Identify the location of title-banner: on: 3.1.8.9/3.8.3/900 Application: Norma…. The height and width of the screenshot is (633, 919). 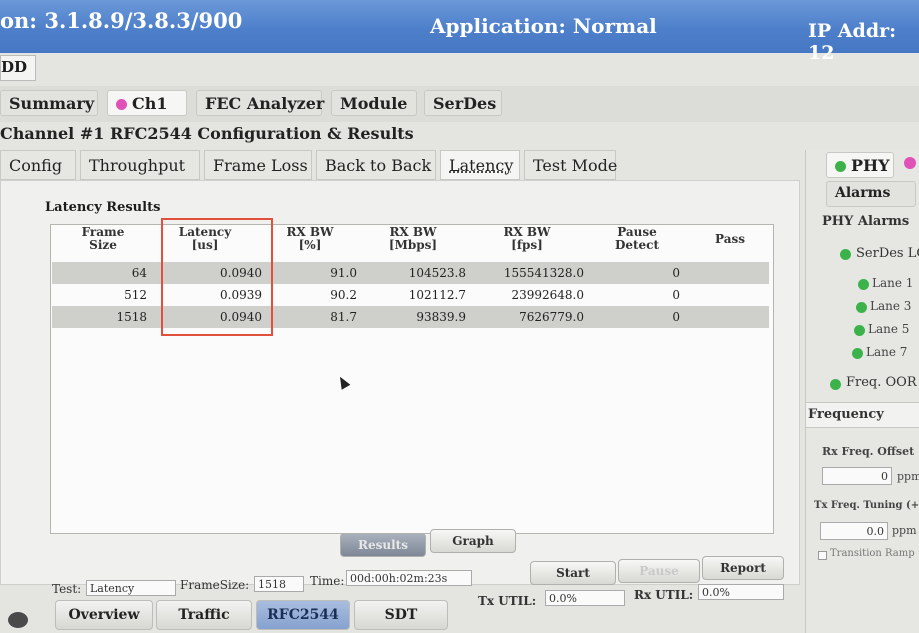
(459, 32).